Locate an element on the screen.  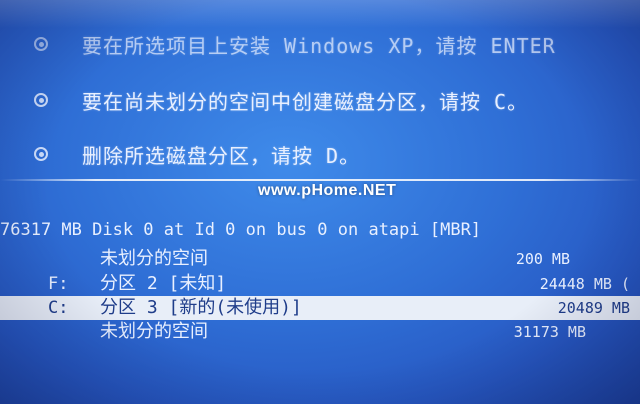
install-option: 要在所选项目上安装 Windows XP，请按 ENTER is located at coordinates (295, 44).